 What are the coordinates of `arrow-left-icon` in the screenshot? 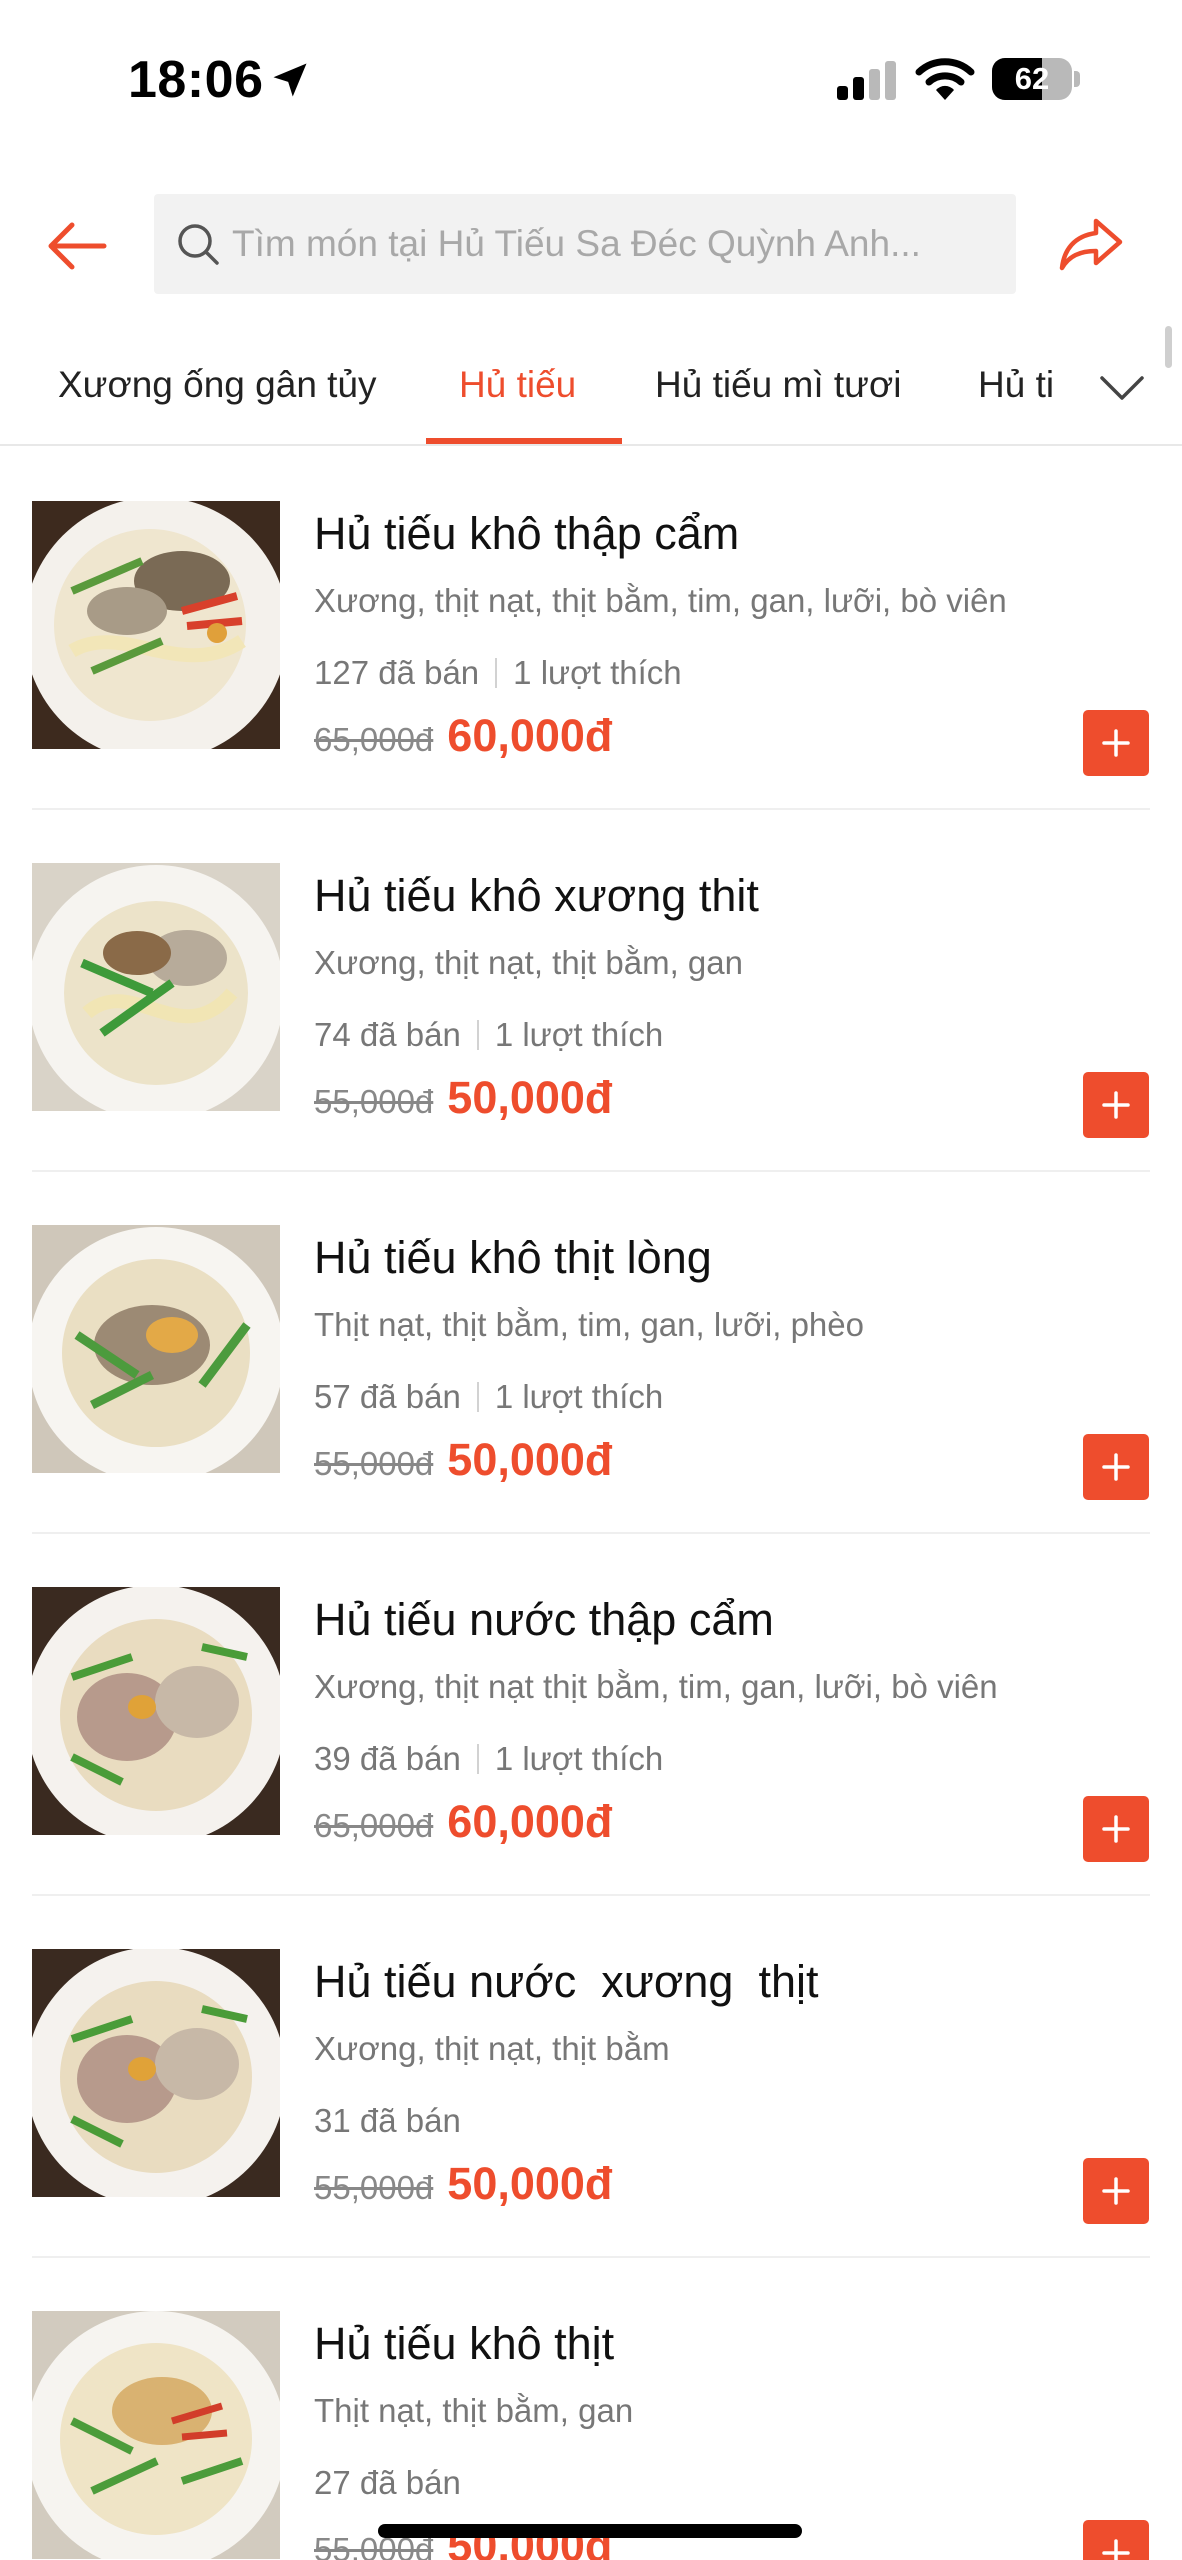 It's located at (77, 246).